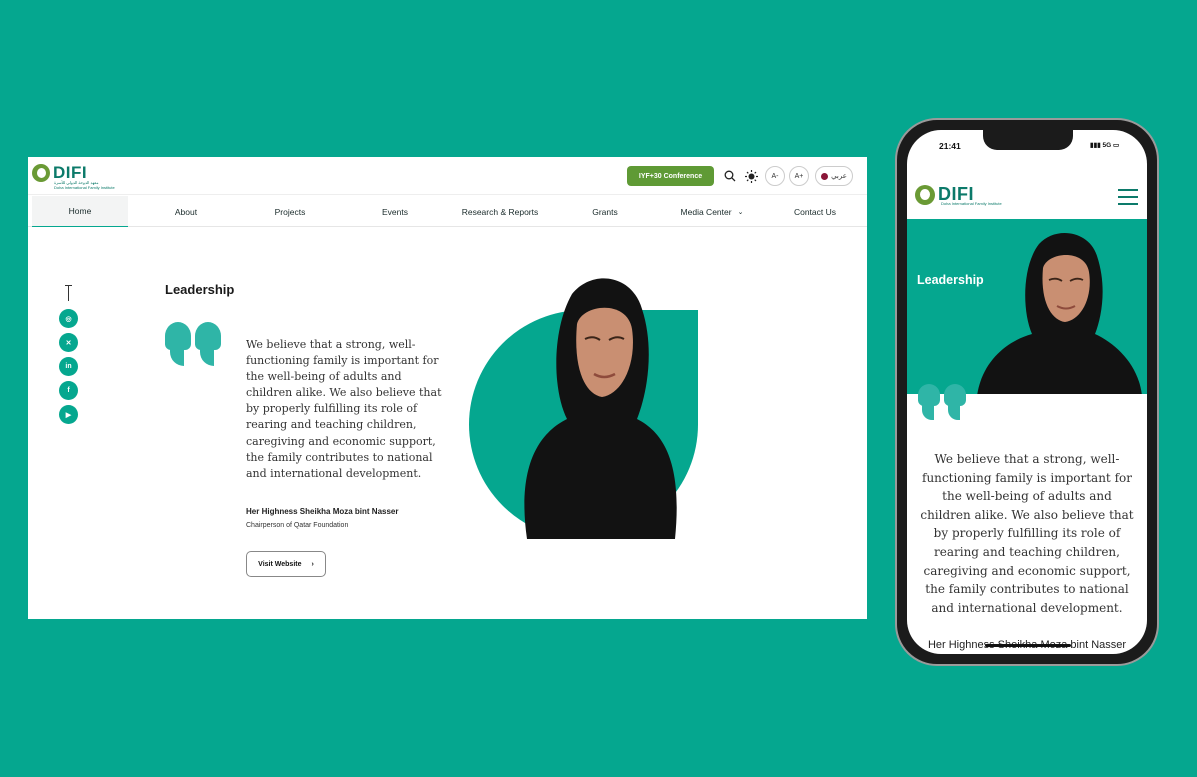 The height and width of the screenshot is (777, 1197). What do you see at coordinates (942, 402) in the screenshot?
I see `phone-quote-mark-icon` at bounding box center [942, 402].